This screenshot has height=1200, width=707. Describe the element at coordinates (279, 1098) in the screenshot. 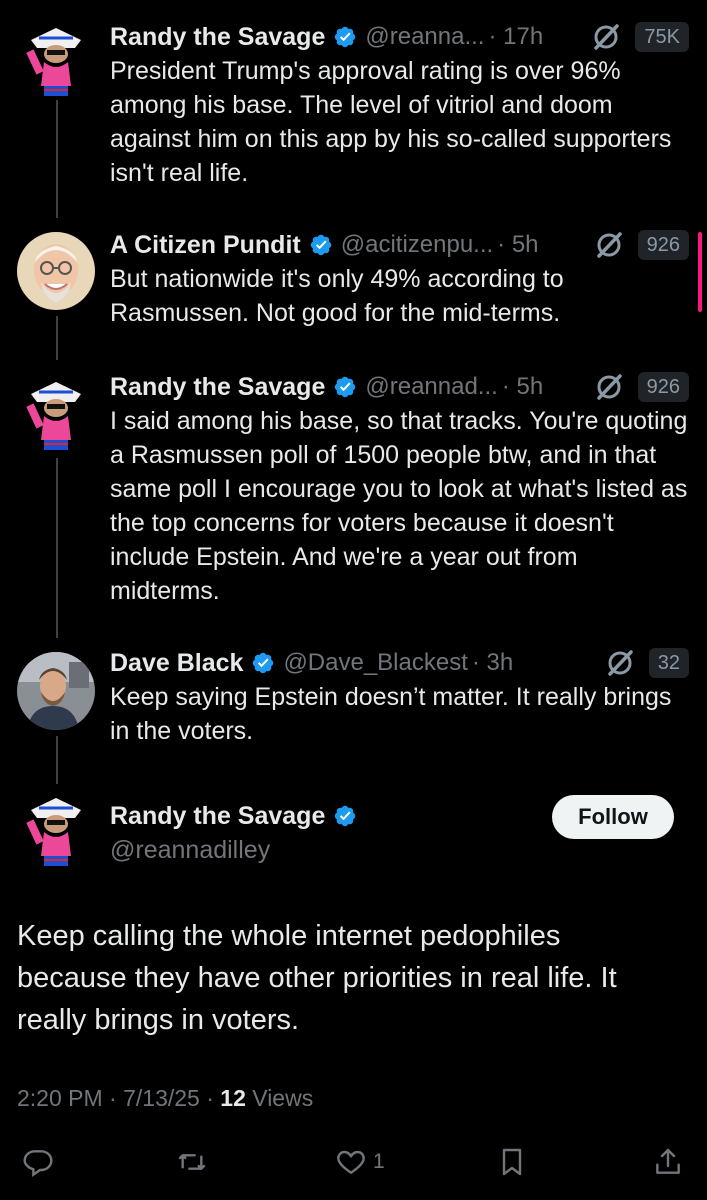

I see `views-label: Views` at that location.